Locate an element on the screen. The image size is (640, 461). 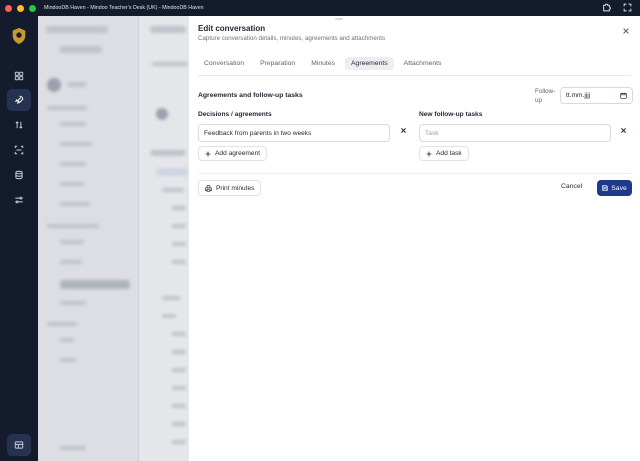
footer-divider is located at coordinates (414, 173).